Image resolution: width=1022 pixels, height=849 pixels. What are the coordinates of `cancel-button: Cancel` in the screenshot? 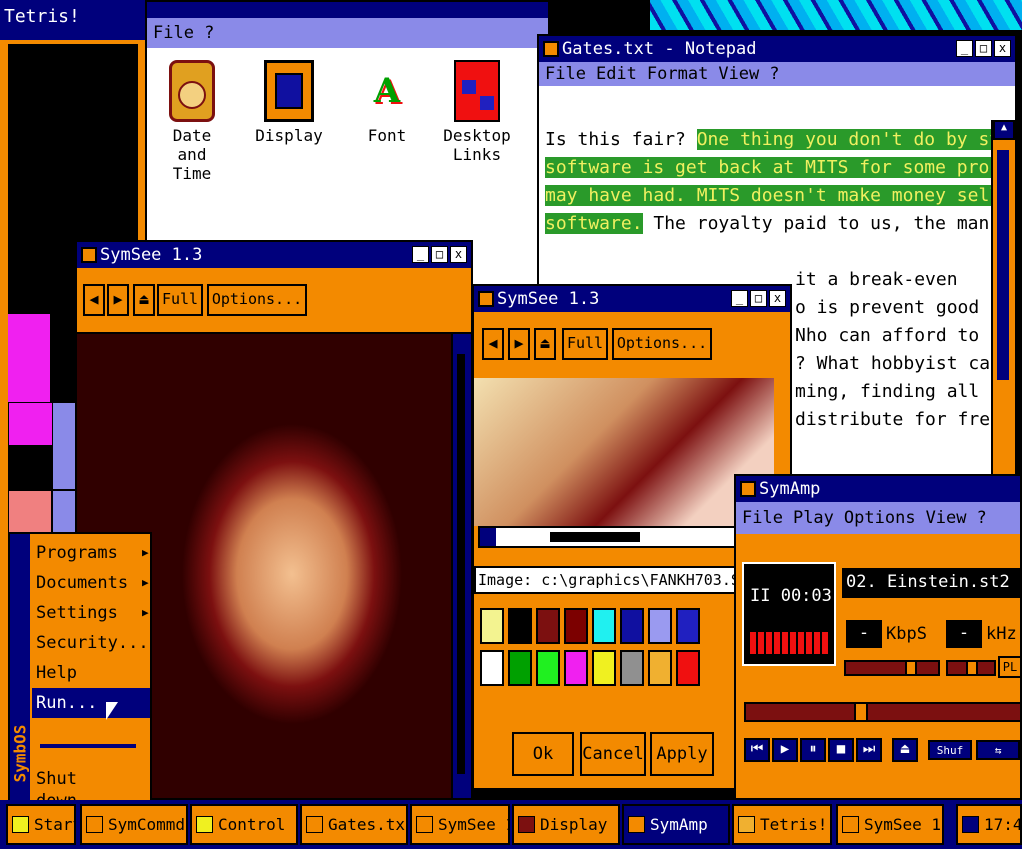 It's located at (613, 754).